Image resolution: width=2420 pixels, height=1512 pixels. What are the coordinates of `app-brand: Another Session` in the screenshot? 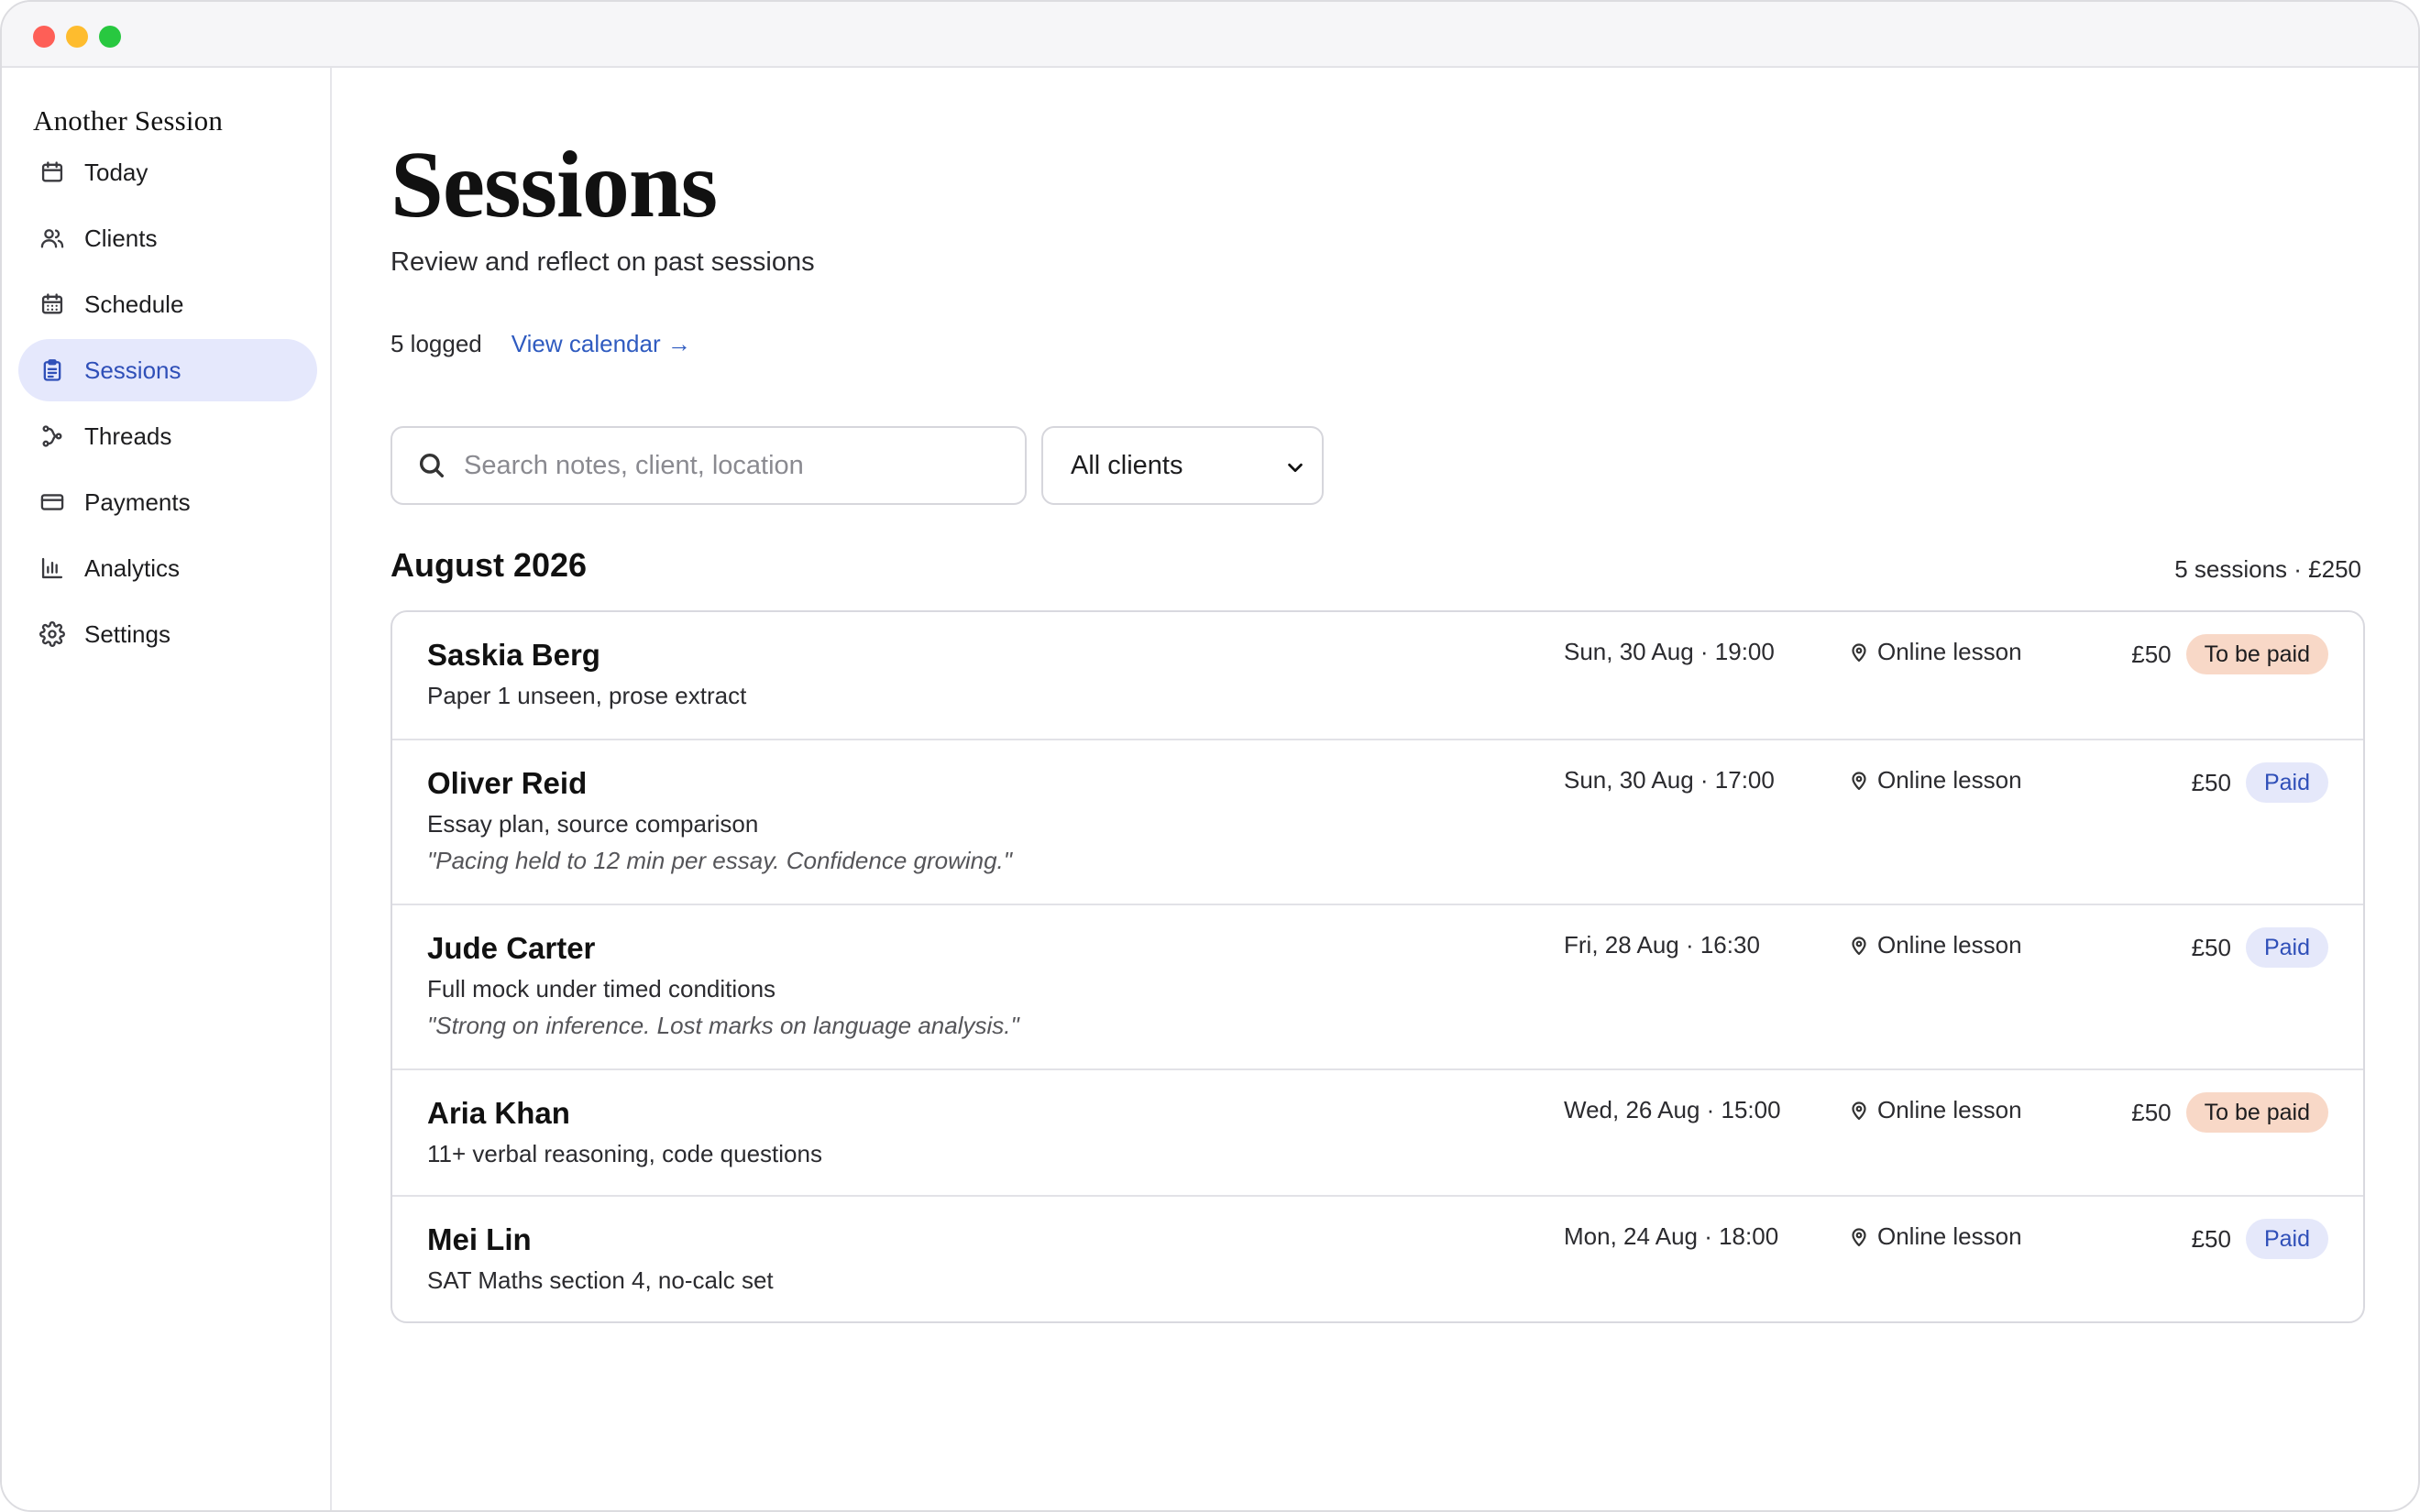 It's located at (128, 120).